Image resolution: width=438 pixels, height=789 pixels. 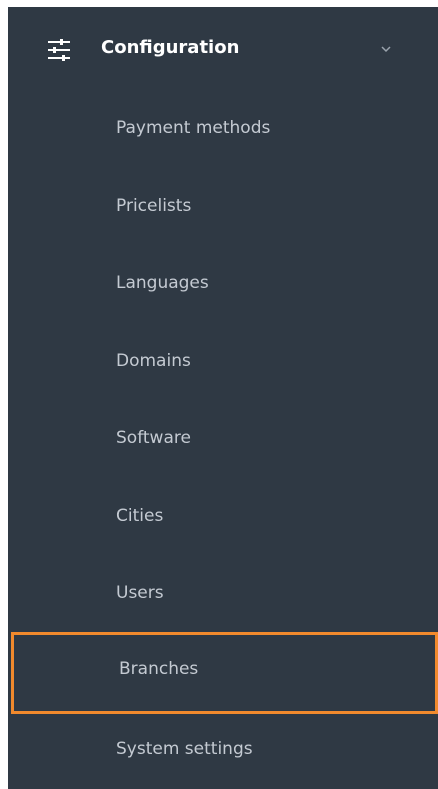 I want to click on chevron-down-icon, so click(x=386, y=49).